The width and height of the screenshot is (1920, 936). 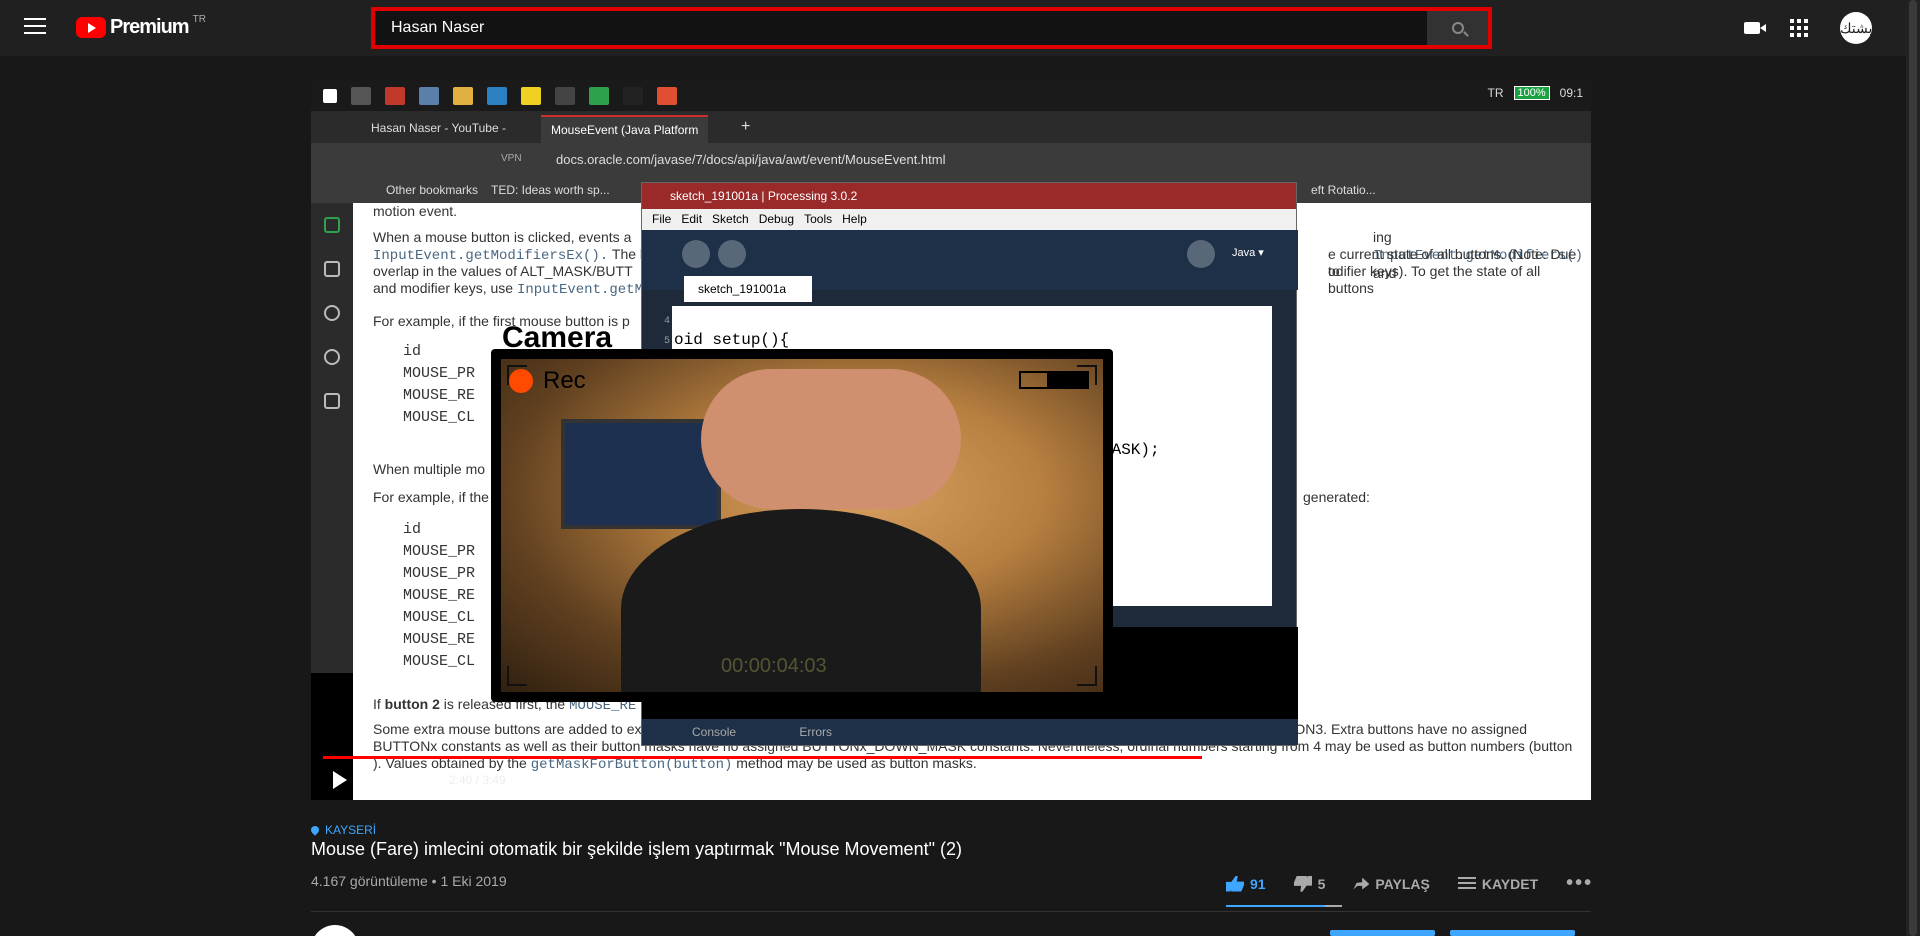 I want to click on fullscreen-icon, so click(x=1565, y=780).